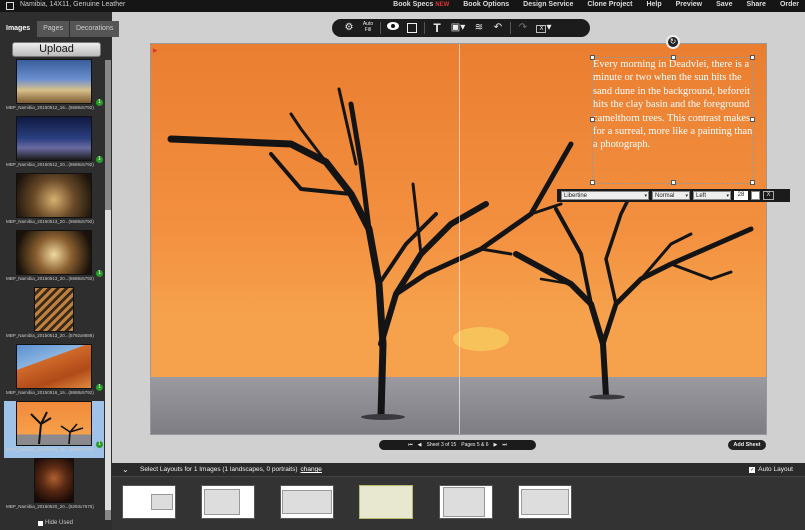 This screenshot has height=530, width=805. What do you see at coordinates (653, 4) in the screenshot?
I see `menu-help: Help` at bounding box center [653, 4].